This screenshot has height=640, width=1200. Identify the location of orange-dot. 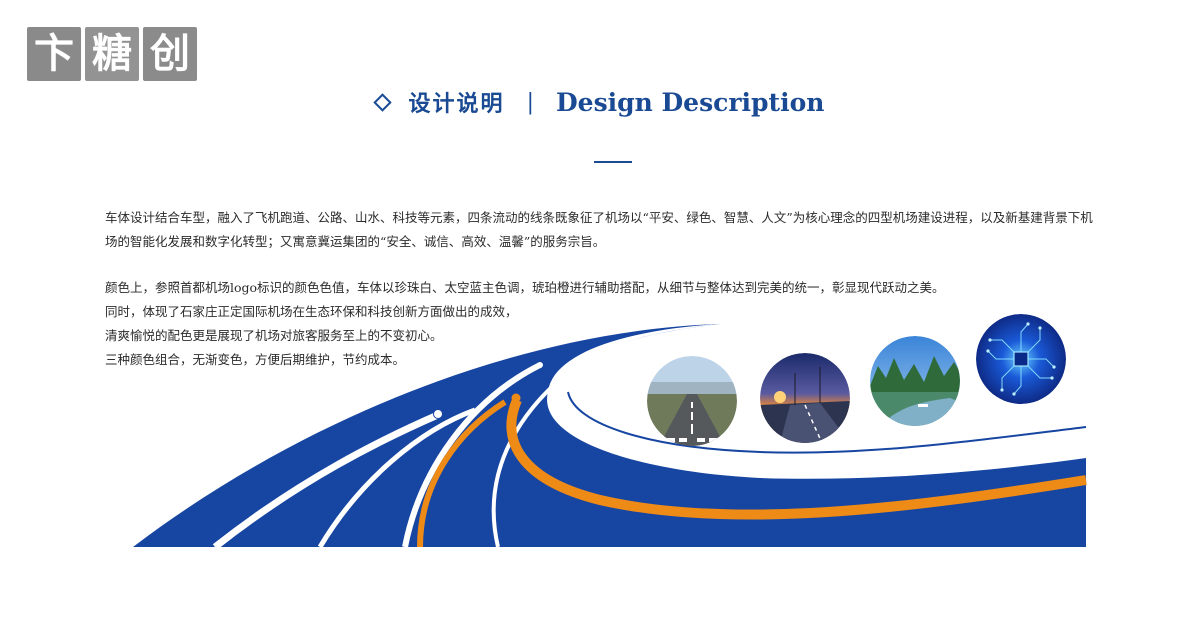
(516, 398).